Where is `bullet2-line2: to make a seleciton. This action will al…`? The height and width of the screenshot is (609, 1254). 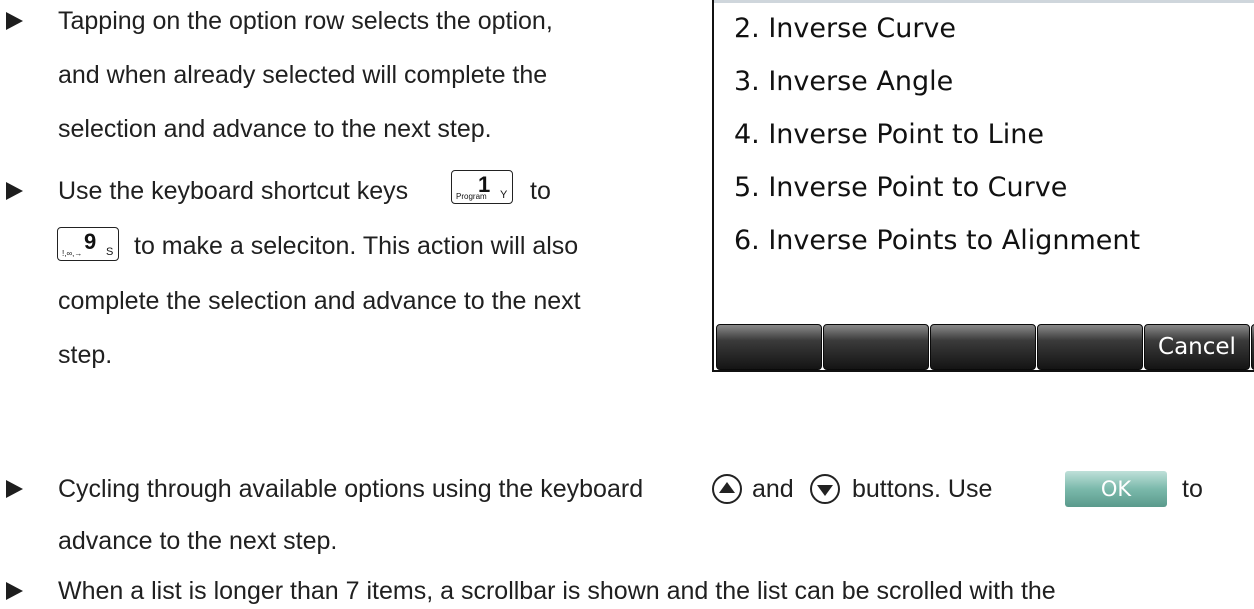 bullet2-line2: to make a seleciton. This action will al… is located at coordinates (356, 246).